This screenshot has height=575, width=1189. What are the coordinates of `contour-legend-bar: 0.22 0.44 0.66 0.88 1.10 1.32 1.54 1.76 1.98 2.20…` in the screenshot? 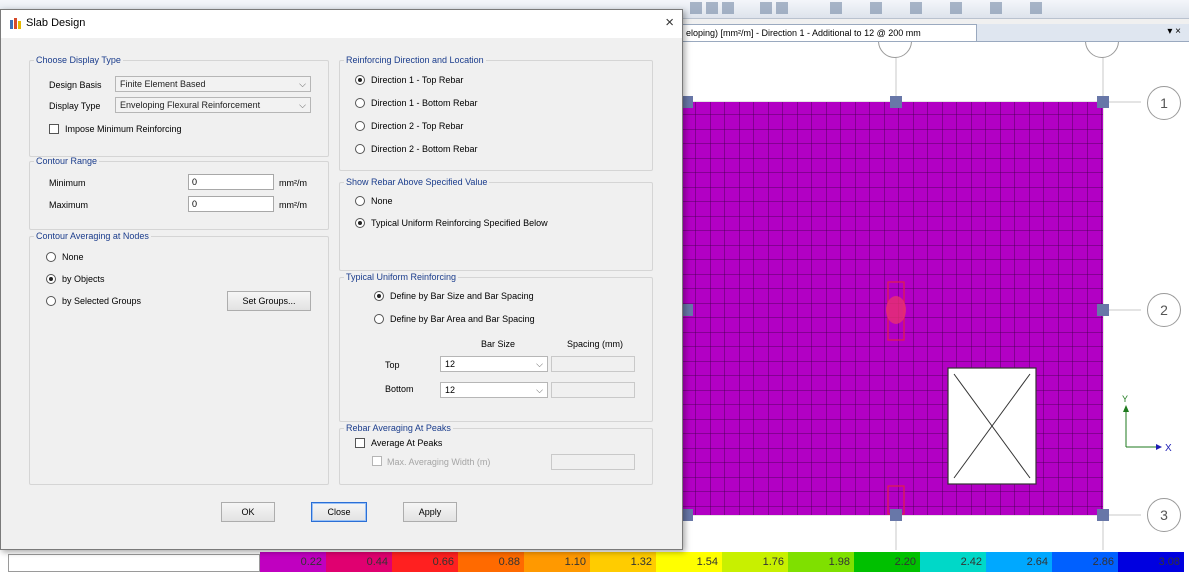 It's located at (594, 562).